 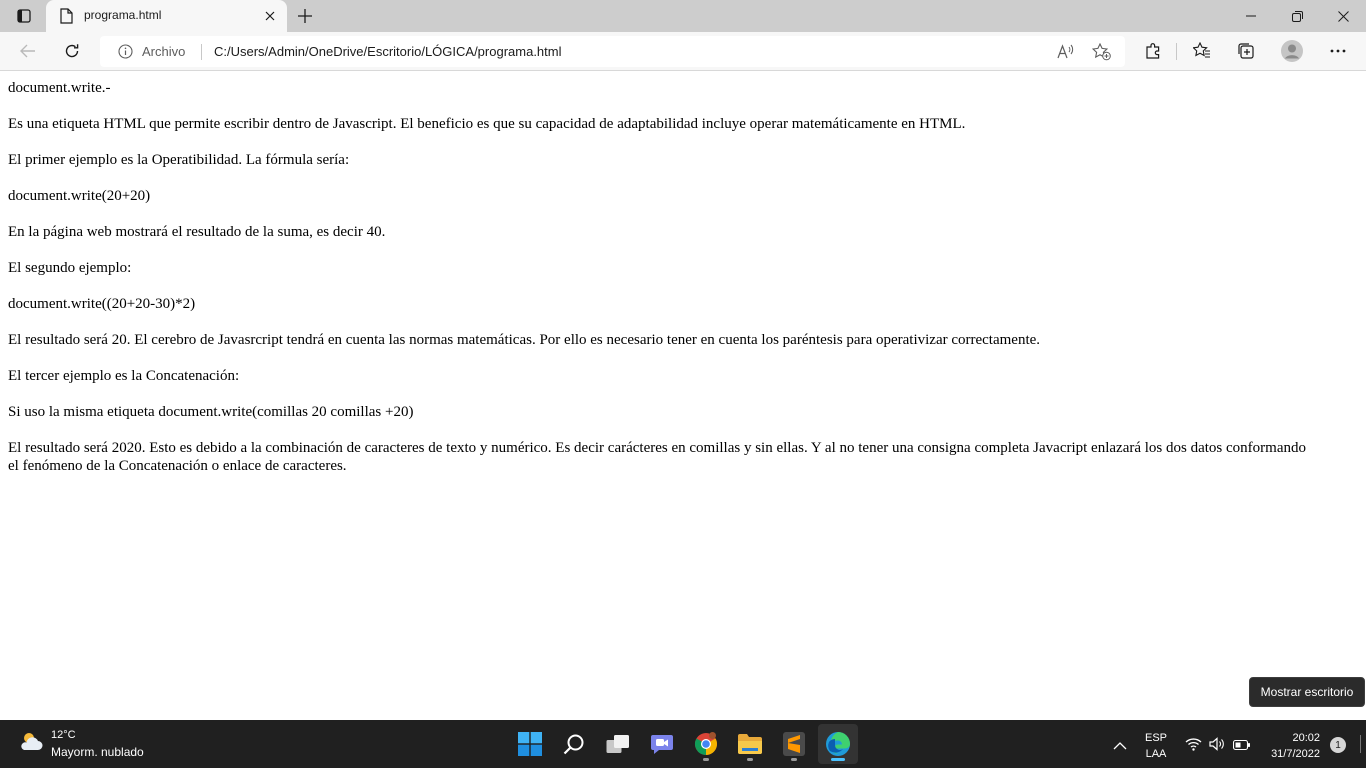 I want to click on tab-strip: programa.html, so click(x=683, y=16).